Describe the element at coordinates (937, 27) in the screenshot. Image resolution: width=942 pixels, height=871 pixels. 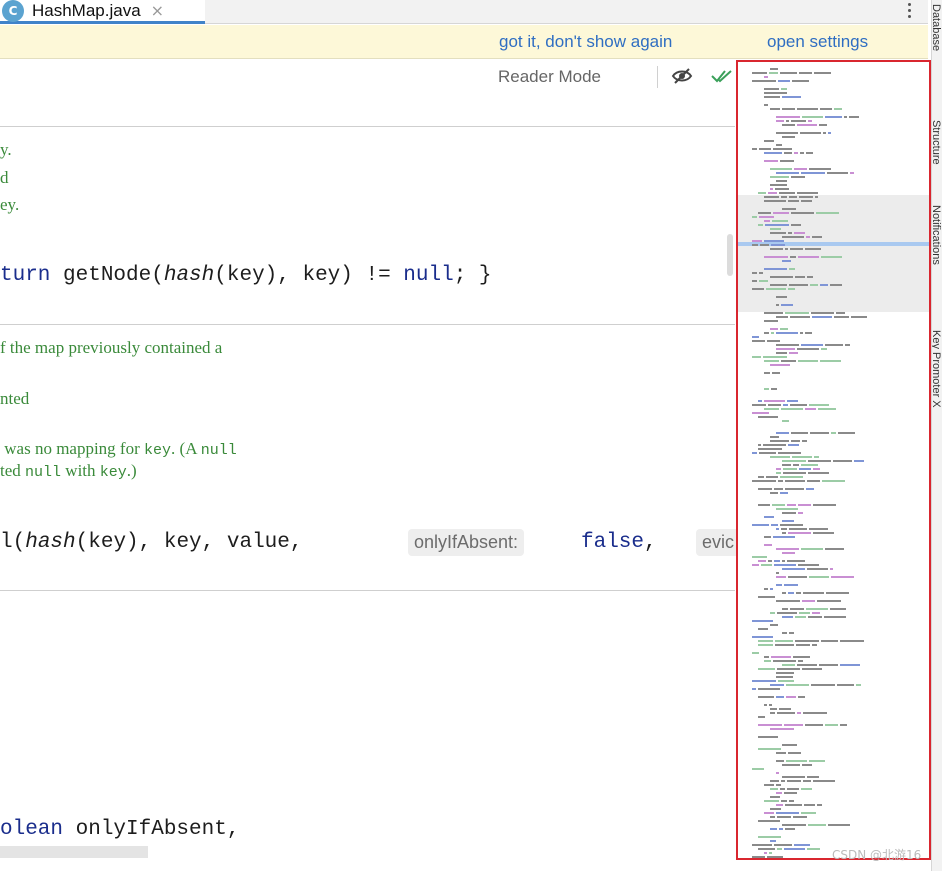
I see `sidebar-tab-database: Database` at that location.